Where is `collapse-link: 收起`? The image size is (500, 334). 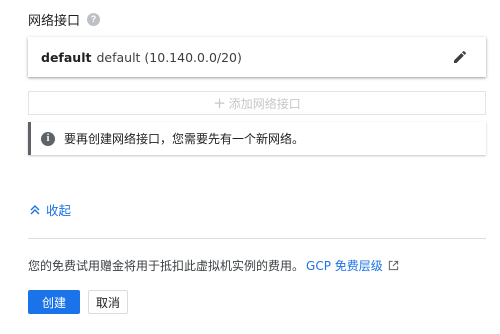
collapse-link: 收起 is located at coordinates (50, 209).